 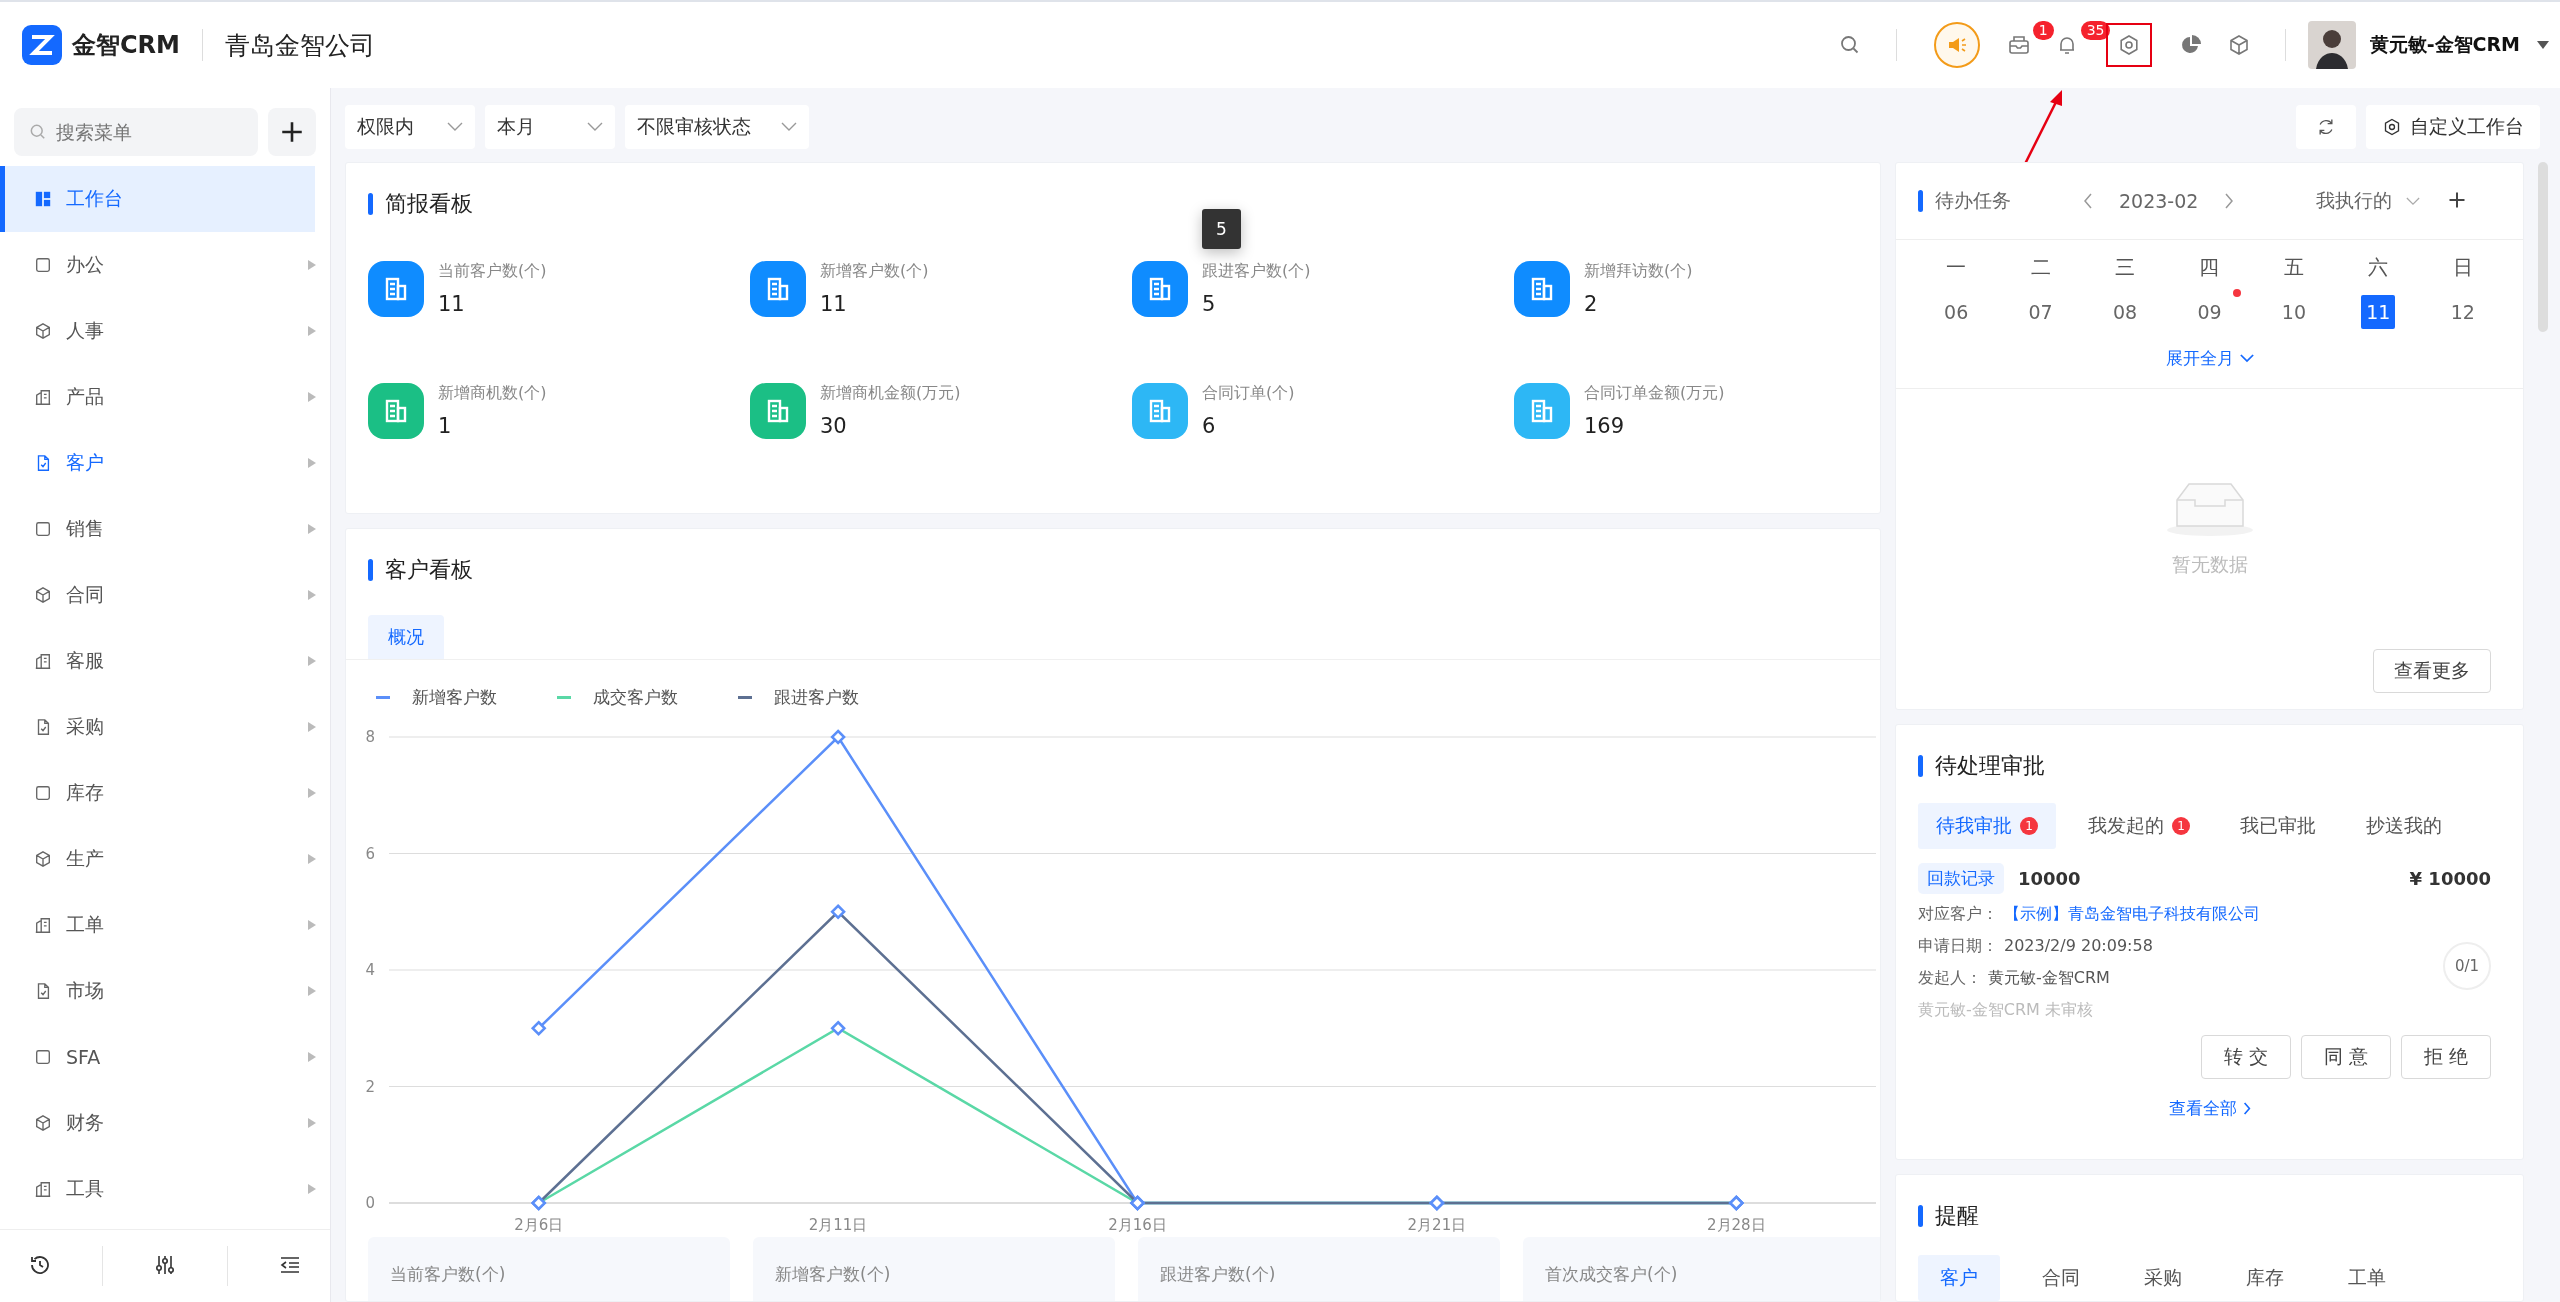 What do you see at coordinates (2293, 267) in the screenshot?
I see `weekday-label: 五` at bounding box center [2293, 267].